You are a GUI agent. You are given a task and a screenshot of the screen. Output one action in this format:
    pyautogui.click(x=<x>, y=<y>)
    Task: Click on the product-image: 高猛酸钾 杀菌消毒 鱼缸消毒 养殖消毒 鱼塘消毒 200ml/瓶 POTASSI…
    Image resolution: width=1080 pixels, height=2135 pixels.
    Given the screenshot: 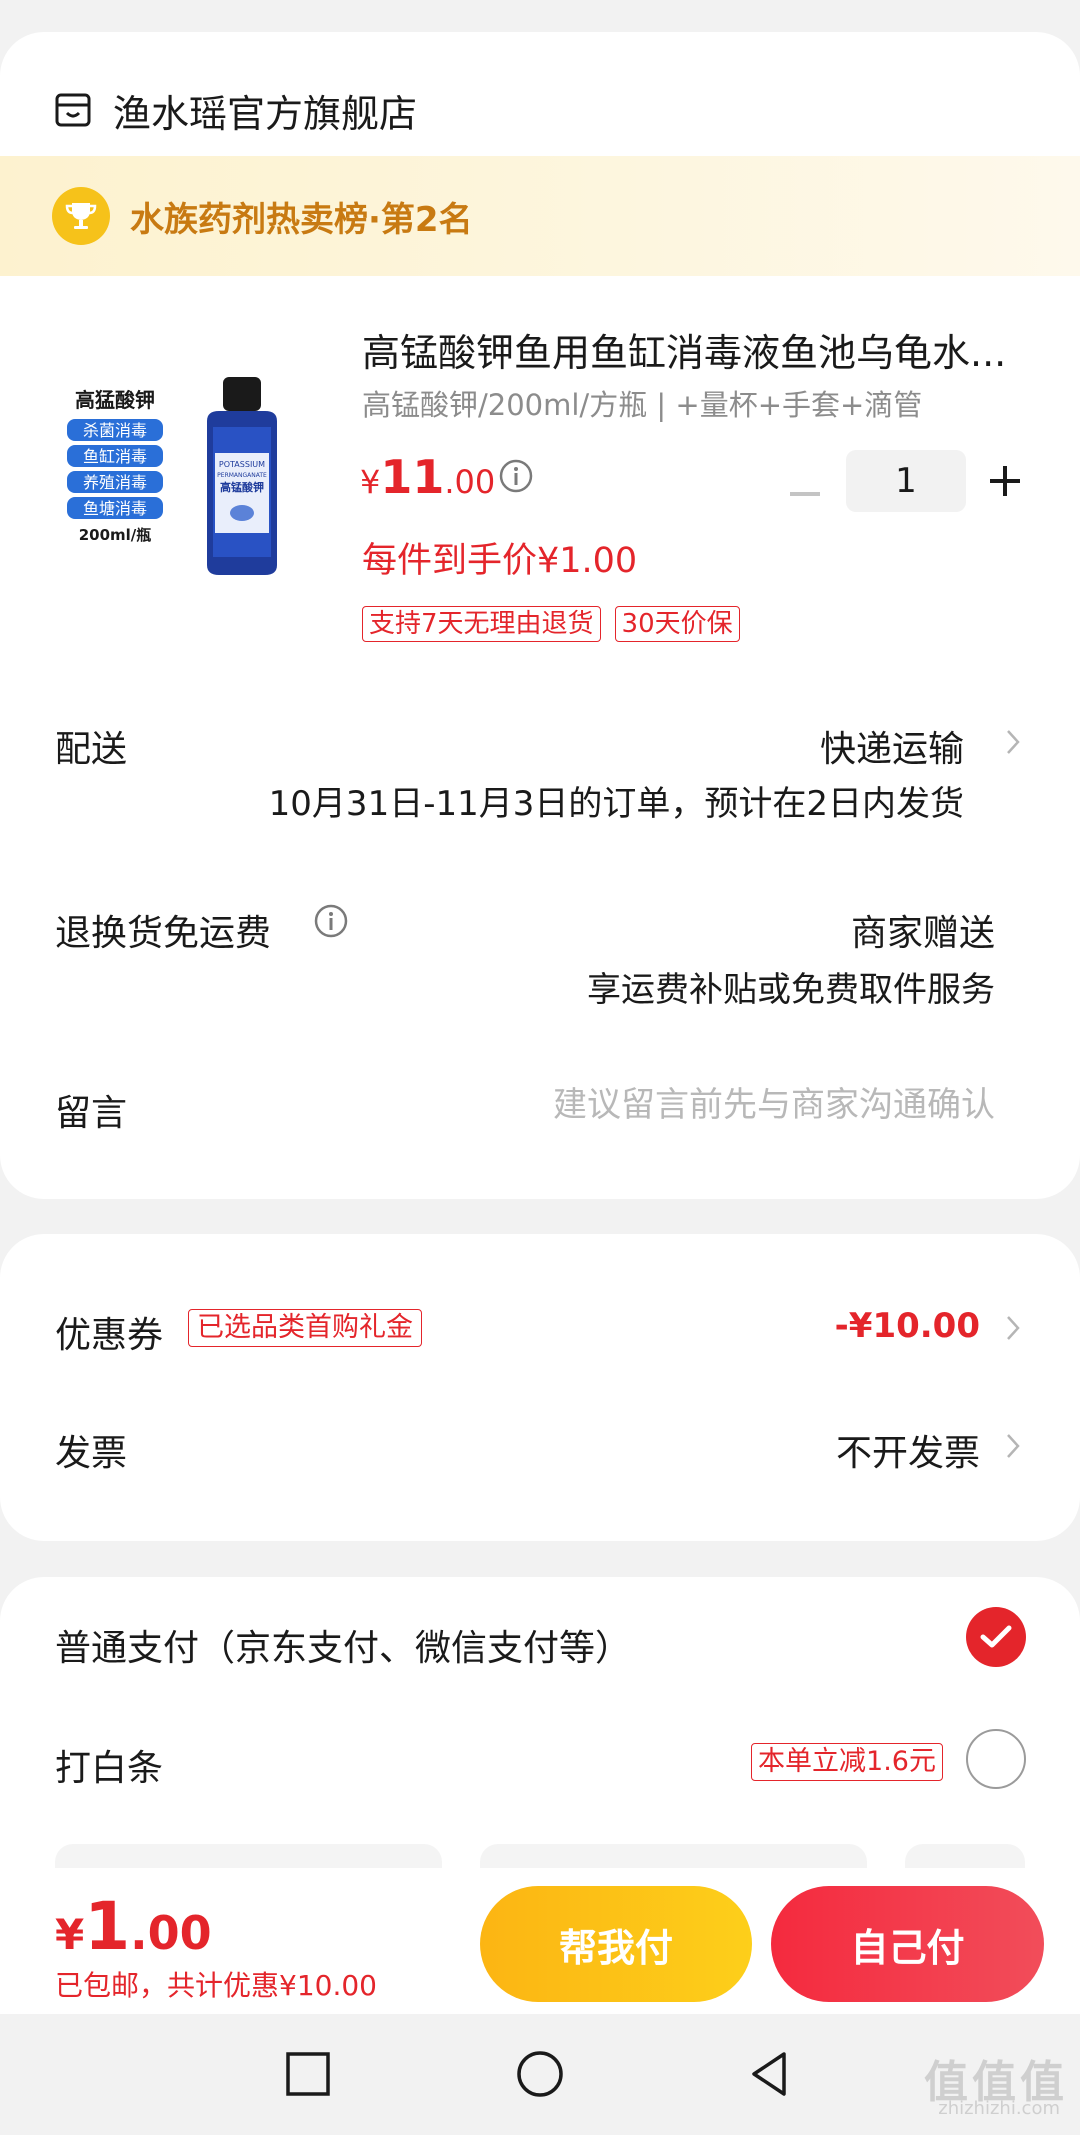 What is the action you would take?
    pyautogui.click(x=185, y=487)
    